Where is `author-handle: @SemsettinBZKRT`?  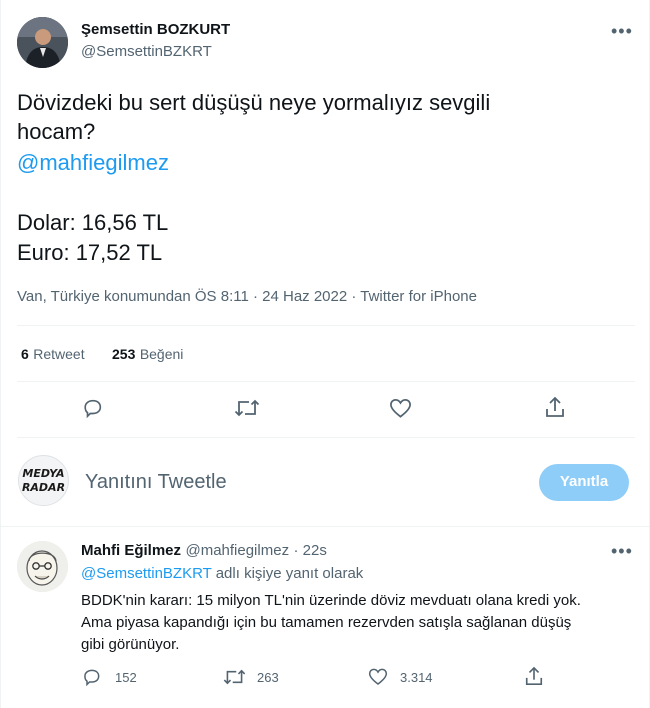
author-handle: @SemsettinBZKRT is located at coordinates (146, 51).